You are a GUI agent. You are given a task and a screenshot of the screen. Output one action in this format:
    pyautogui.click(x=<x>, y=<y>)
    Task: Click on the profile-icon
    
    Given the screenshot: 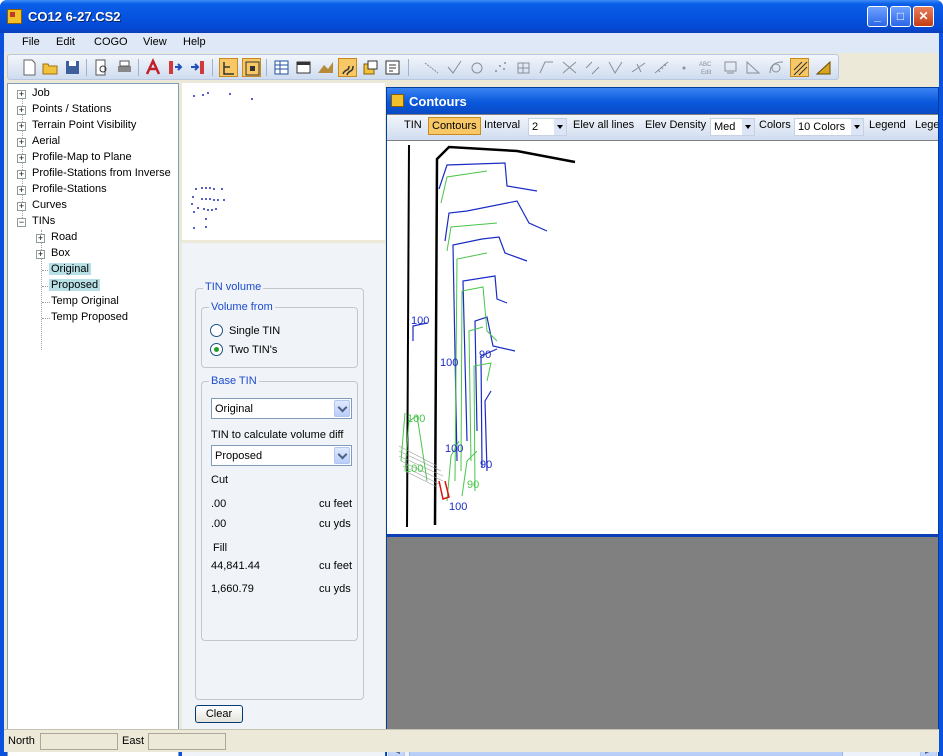 What is the action you would take?
    pyautogui.click(x=325, y=67)
    